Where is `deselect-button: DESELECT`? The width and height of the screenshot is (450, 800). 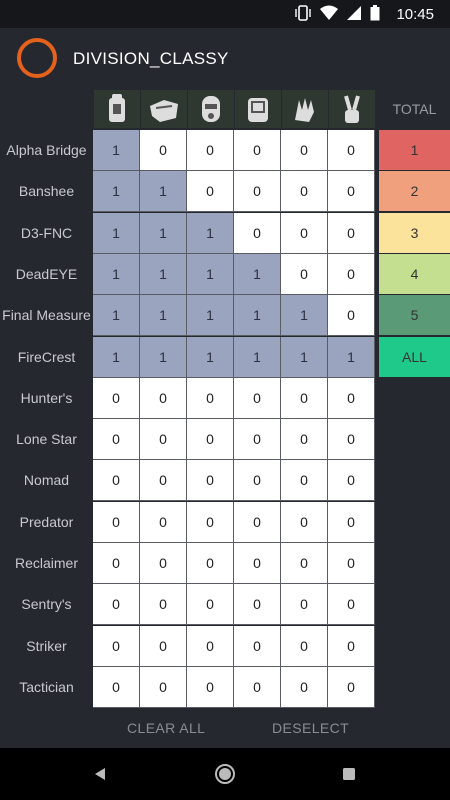
deselect-button: DESELECT is located at coordinates (310, 728).